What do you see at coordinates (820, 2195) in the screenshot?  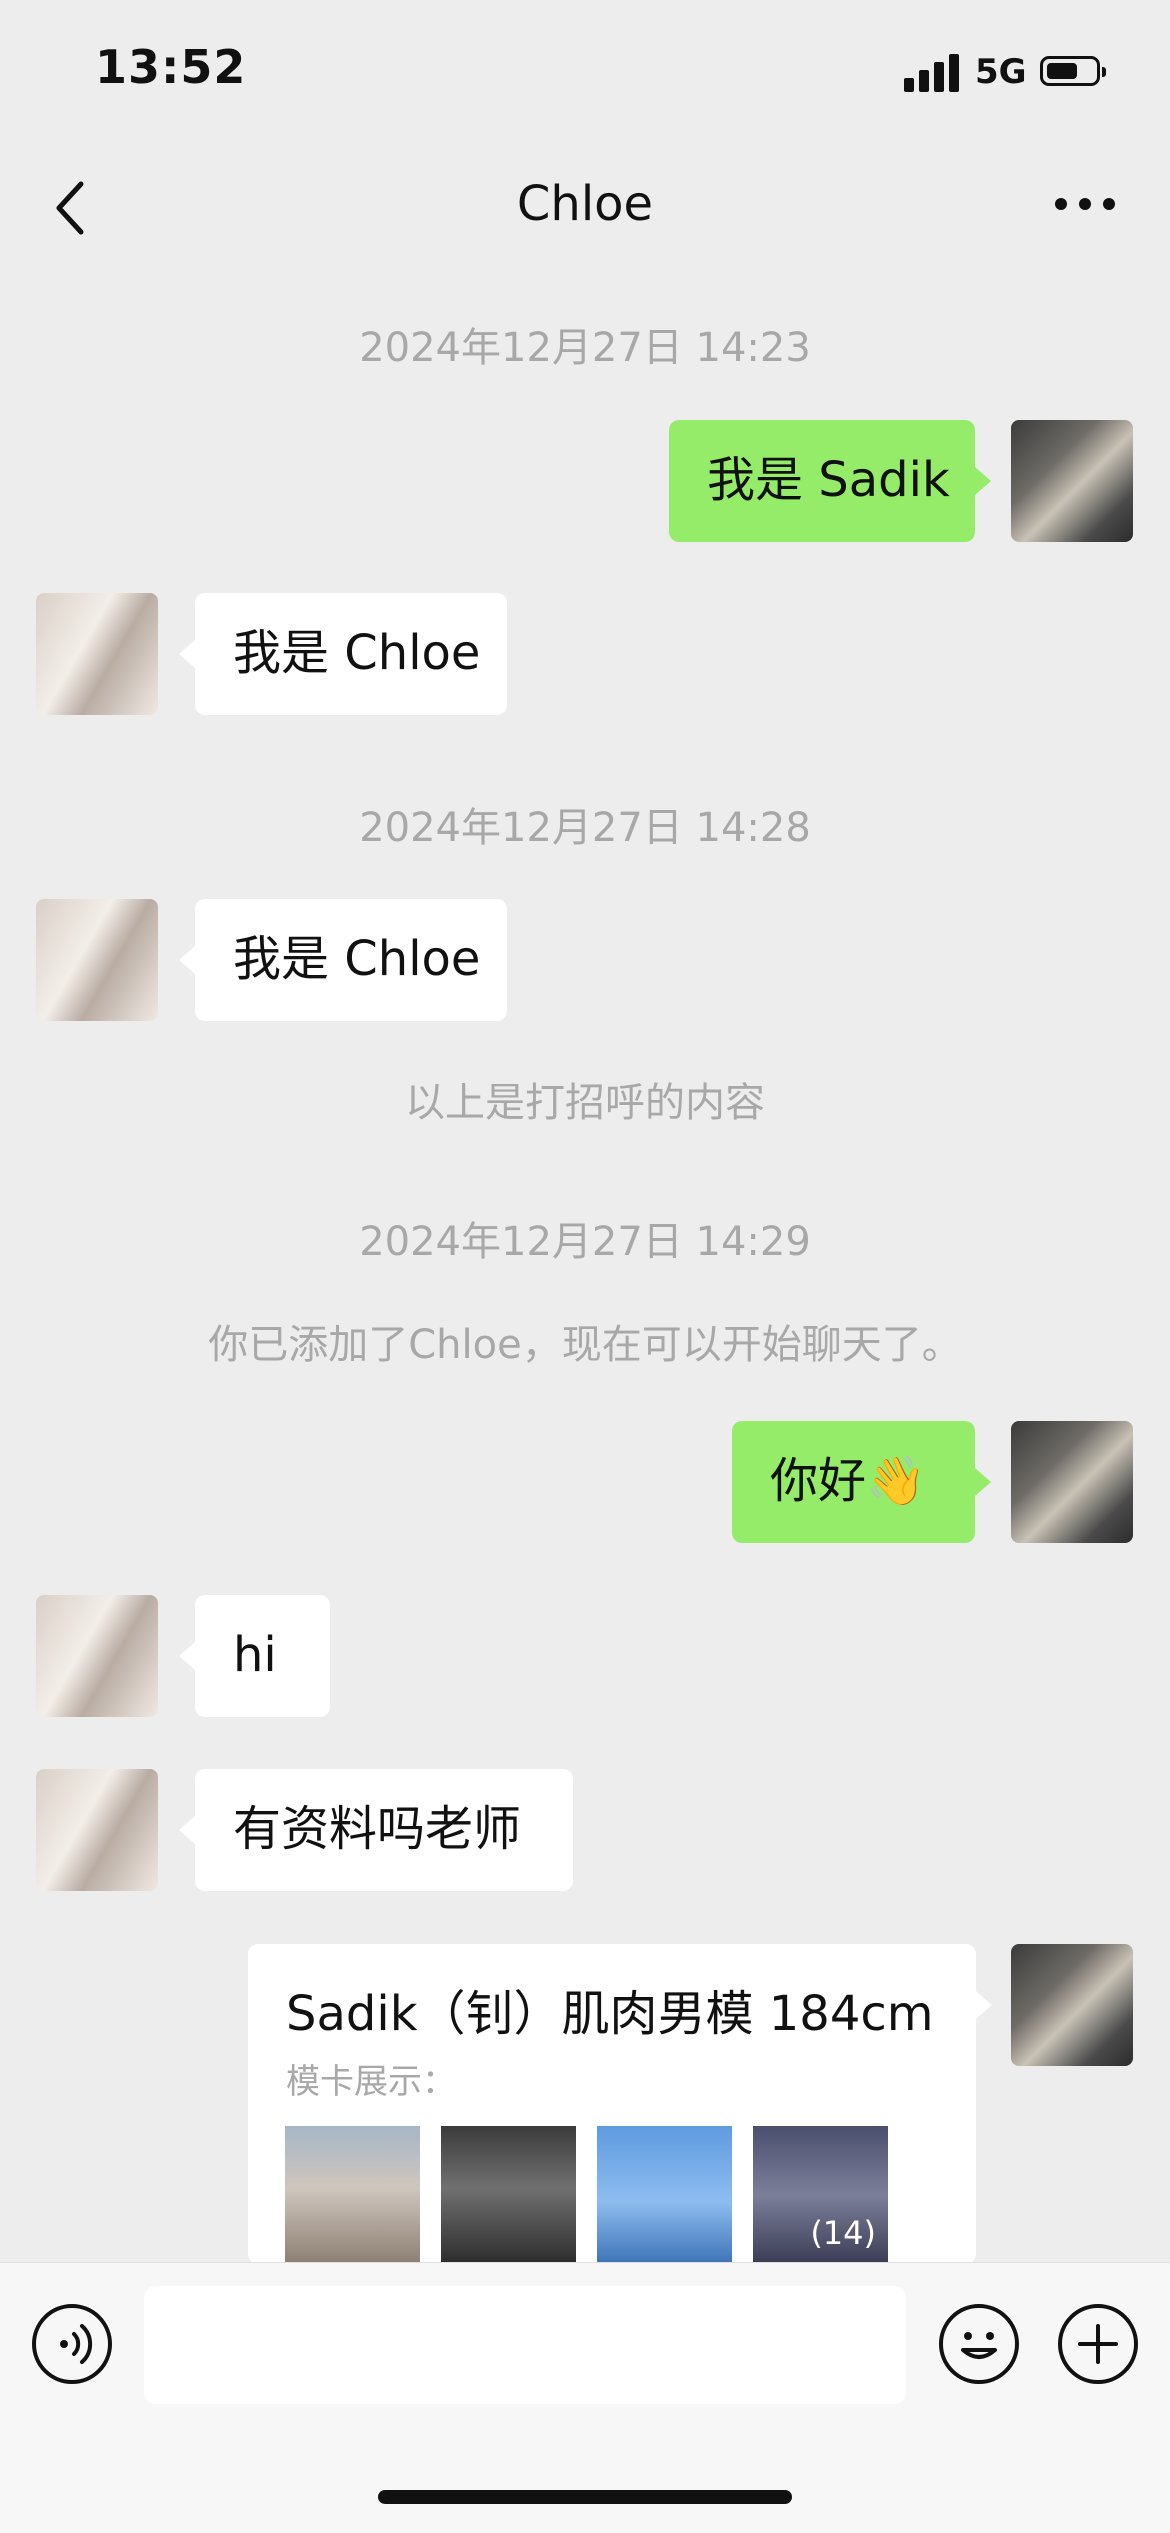 I see `card-photo: (14)` at bounding box center [820, 2195].